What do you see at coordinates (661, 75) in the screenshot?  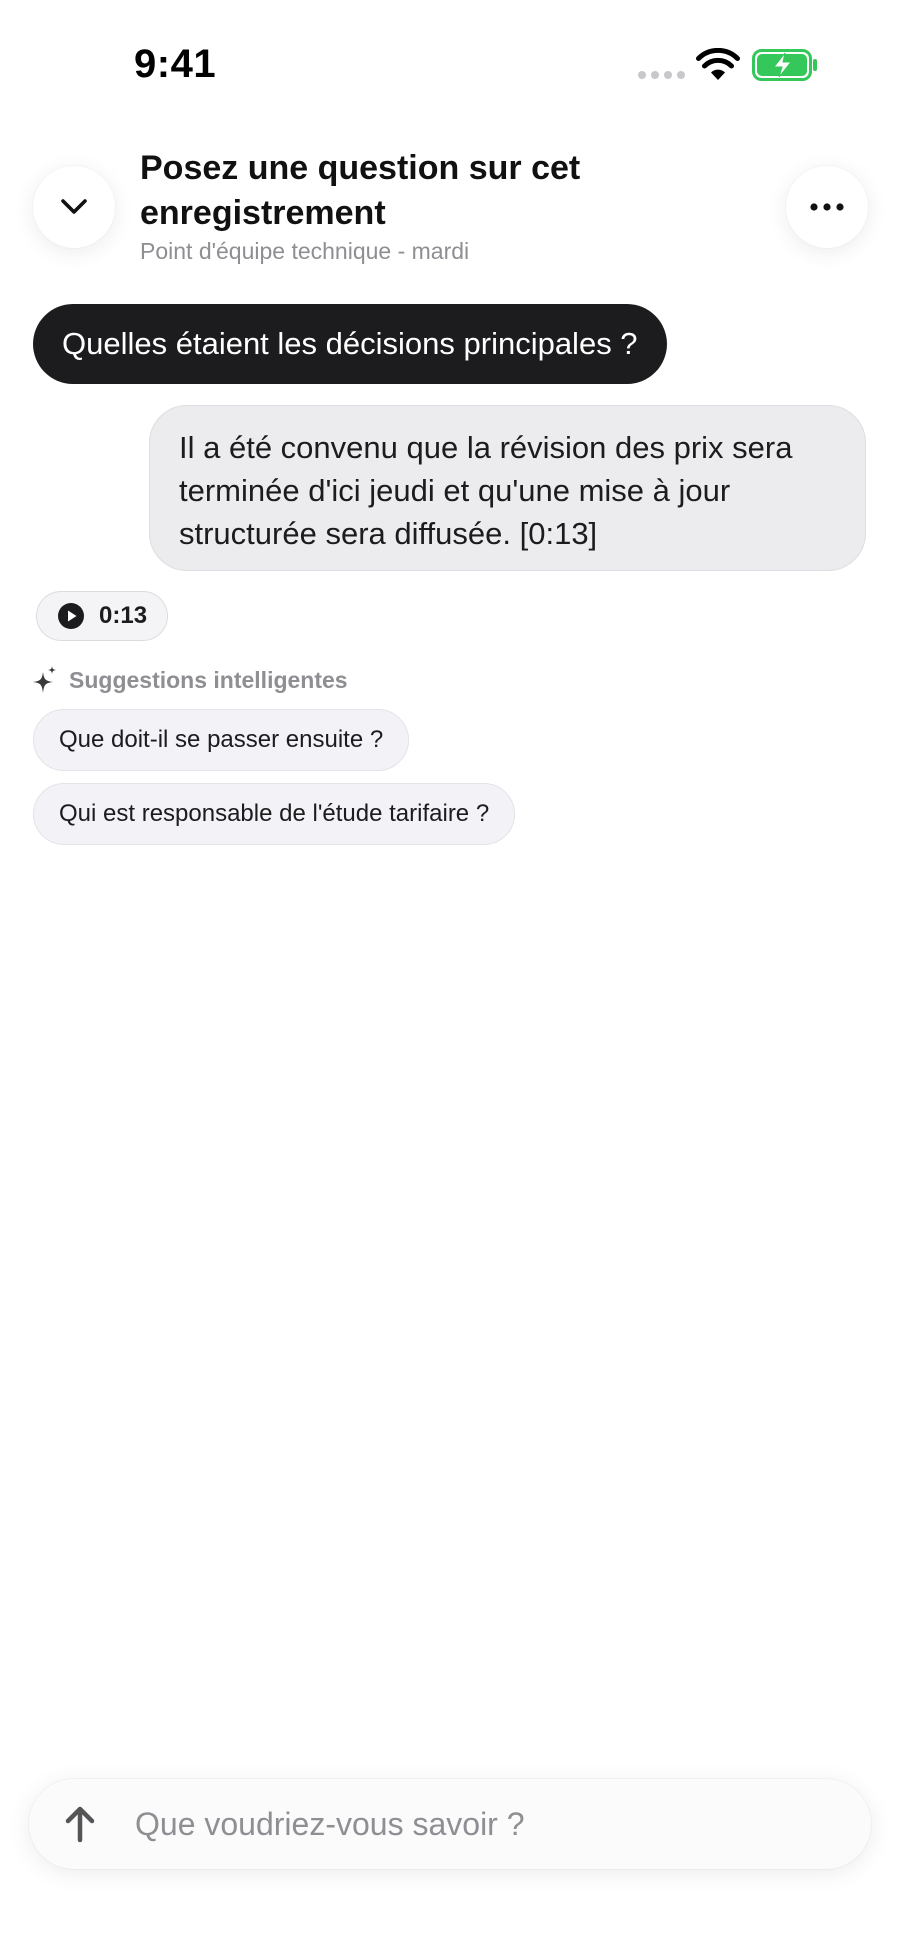 I see `cellular-signal-icon` at bounding box center [661, 75].